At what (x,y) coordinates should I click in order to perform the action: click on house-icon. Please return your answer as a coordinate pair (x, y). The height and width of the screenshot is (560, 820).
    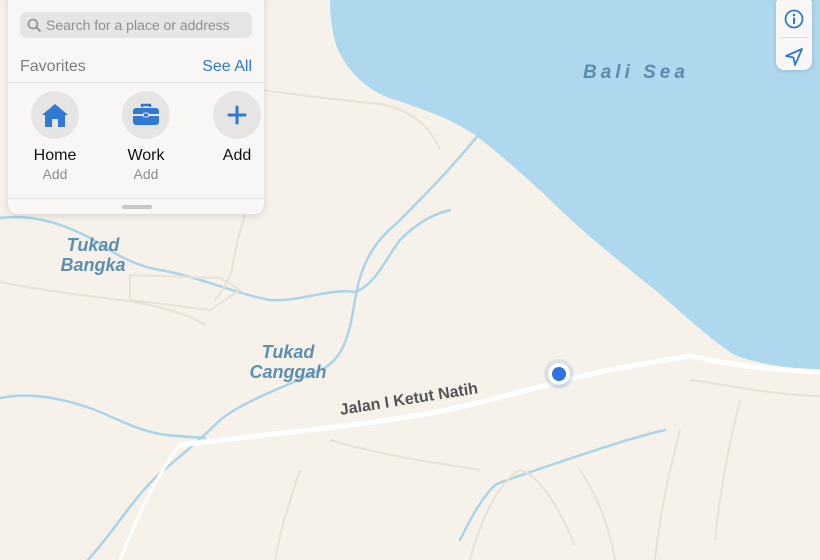
    Looking at the image, I should click on (55, 115).